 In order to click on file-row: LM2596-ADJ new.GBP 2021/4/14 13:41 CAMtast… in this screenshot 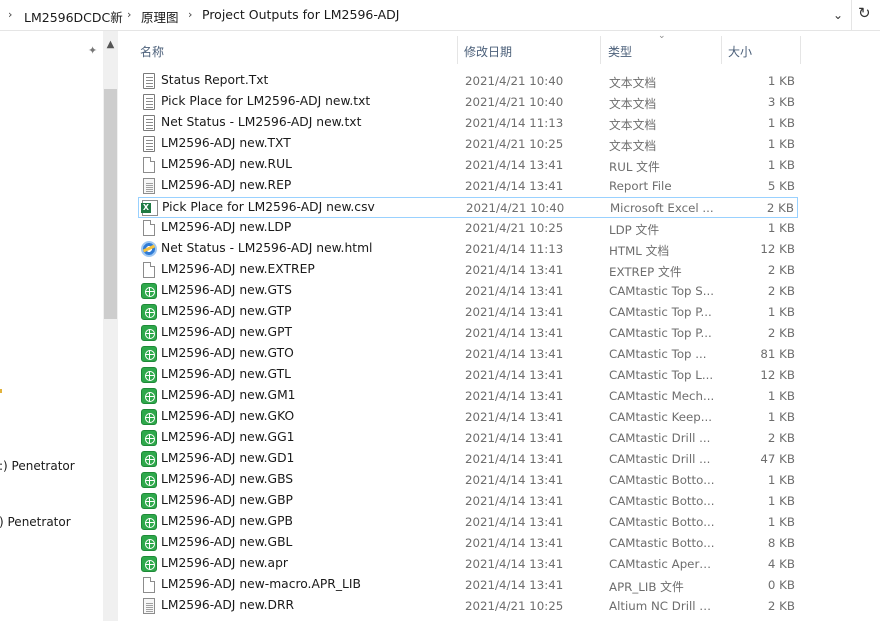, I will do `click(468, 501)`.